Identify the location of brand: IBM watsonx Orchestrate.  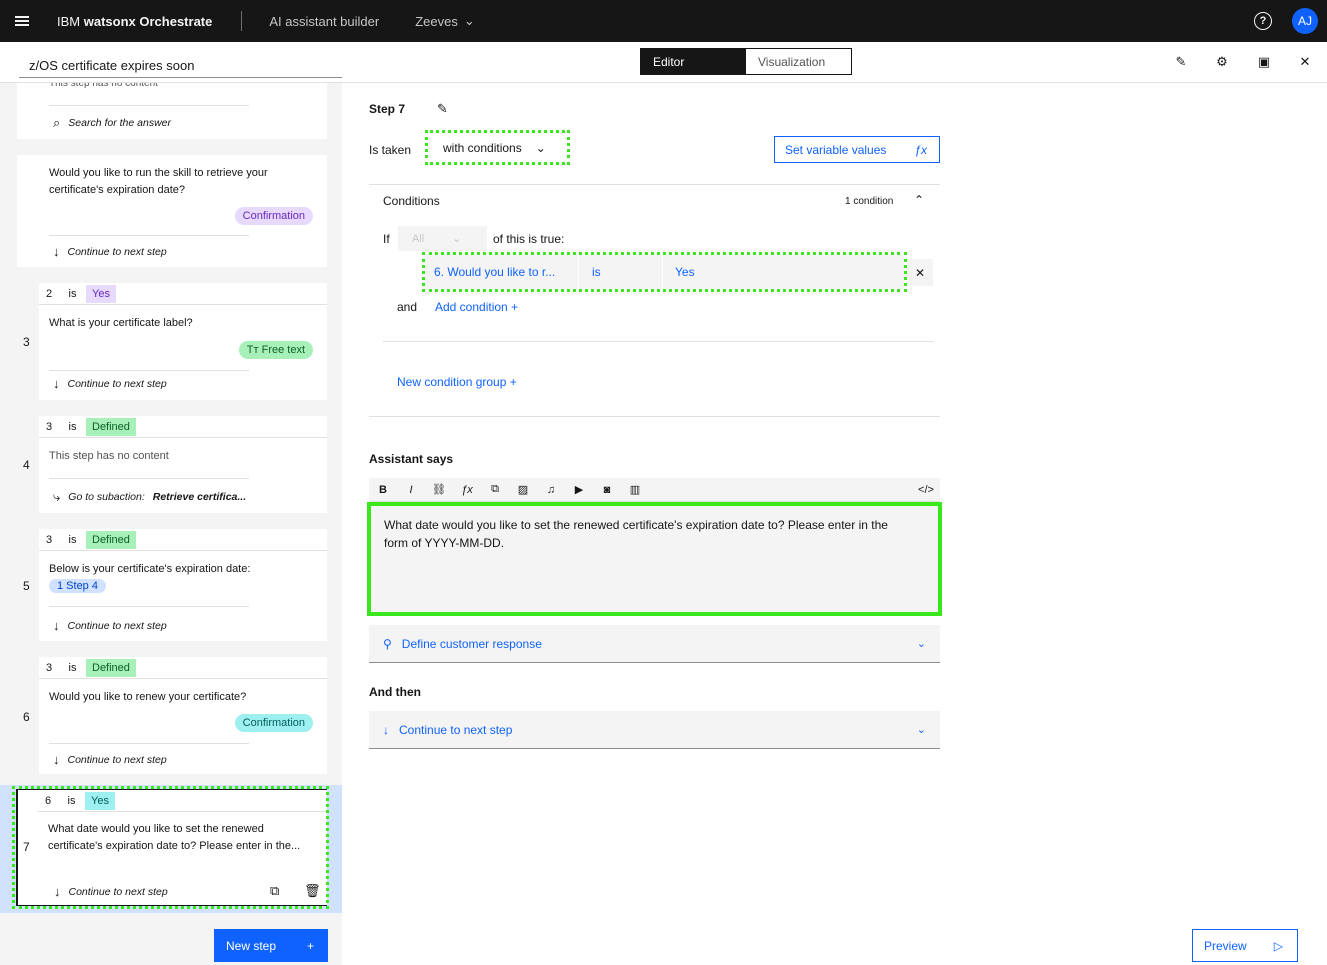
(134, 21).